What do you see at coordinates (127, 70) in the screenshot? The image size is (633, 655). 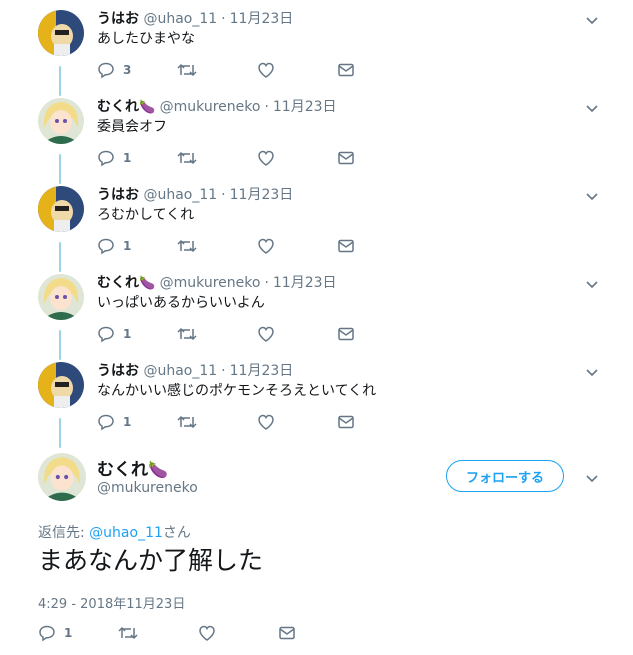 I see `reply-count: 3` at bounding box center [127, 70].